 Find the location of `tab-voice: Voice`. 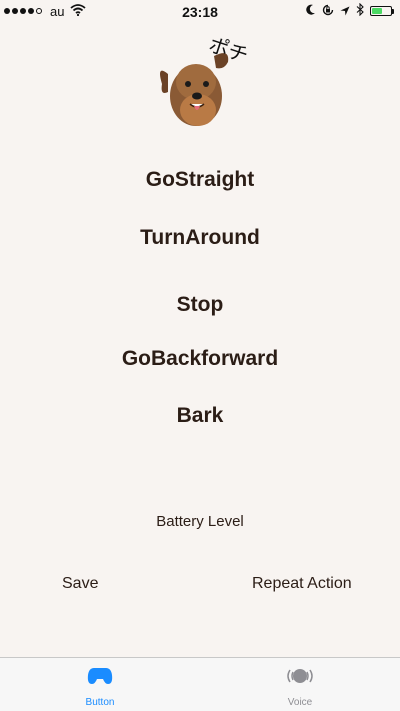

tab-voice: Voice is located at coordinates (300, 684).